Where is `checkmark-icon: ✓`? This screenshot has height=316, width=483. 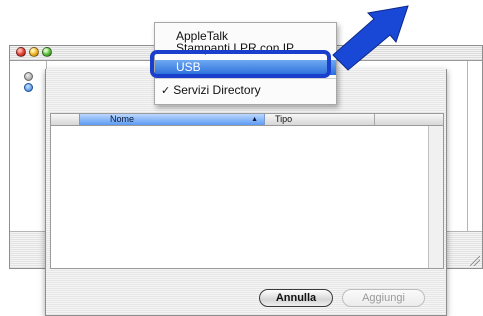
checkmark-icon: ✓ is located at coordinates (166, 91).